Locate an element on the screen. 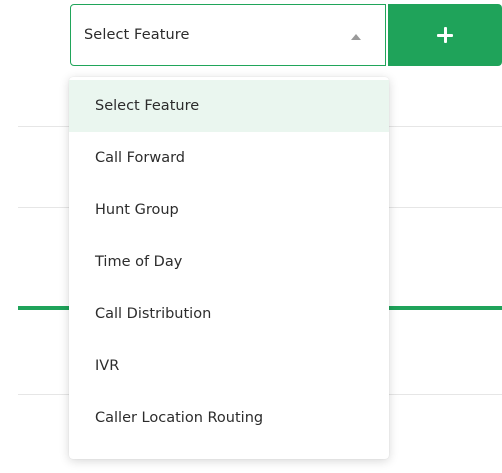 The height and width of the screenshot is (473, 502). option-hunt-group: Hunt Group is located at coordinates (229, 210).